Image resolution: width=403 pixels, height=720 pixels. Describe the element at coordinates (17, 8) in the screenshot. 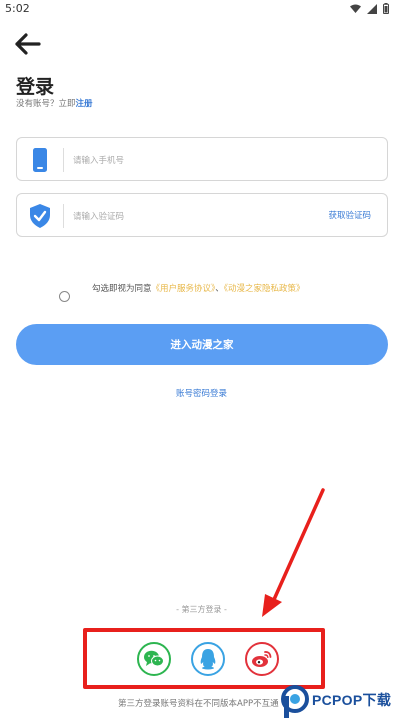

I see `status-time: 5:02` at that location.